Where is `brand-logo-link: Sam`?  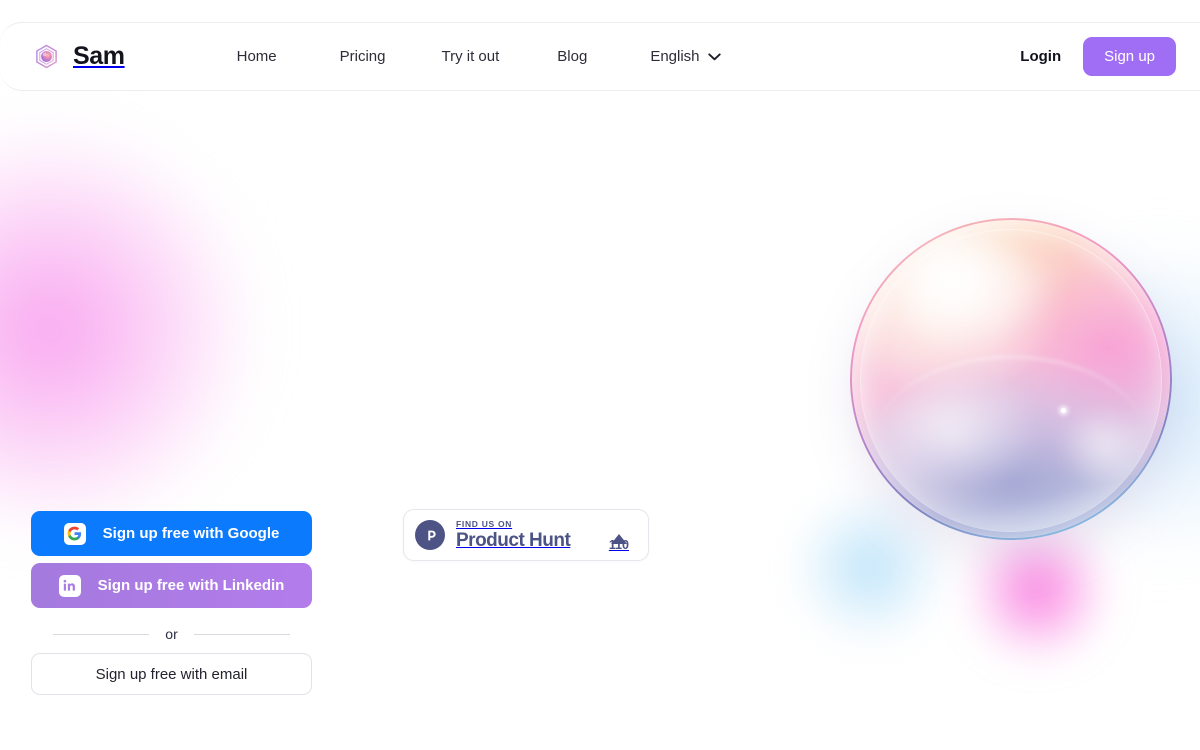
brand-logo-link: Sam is located at coordinates (78, 56).